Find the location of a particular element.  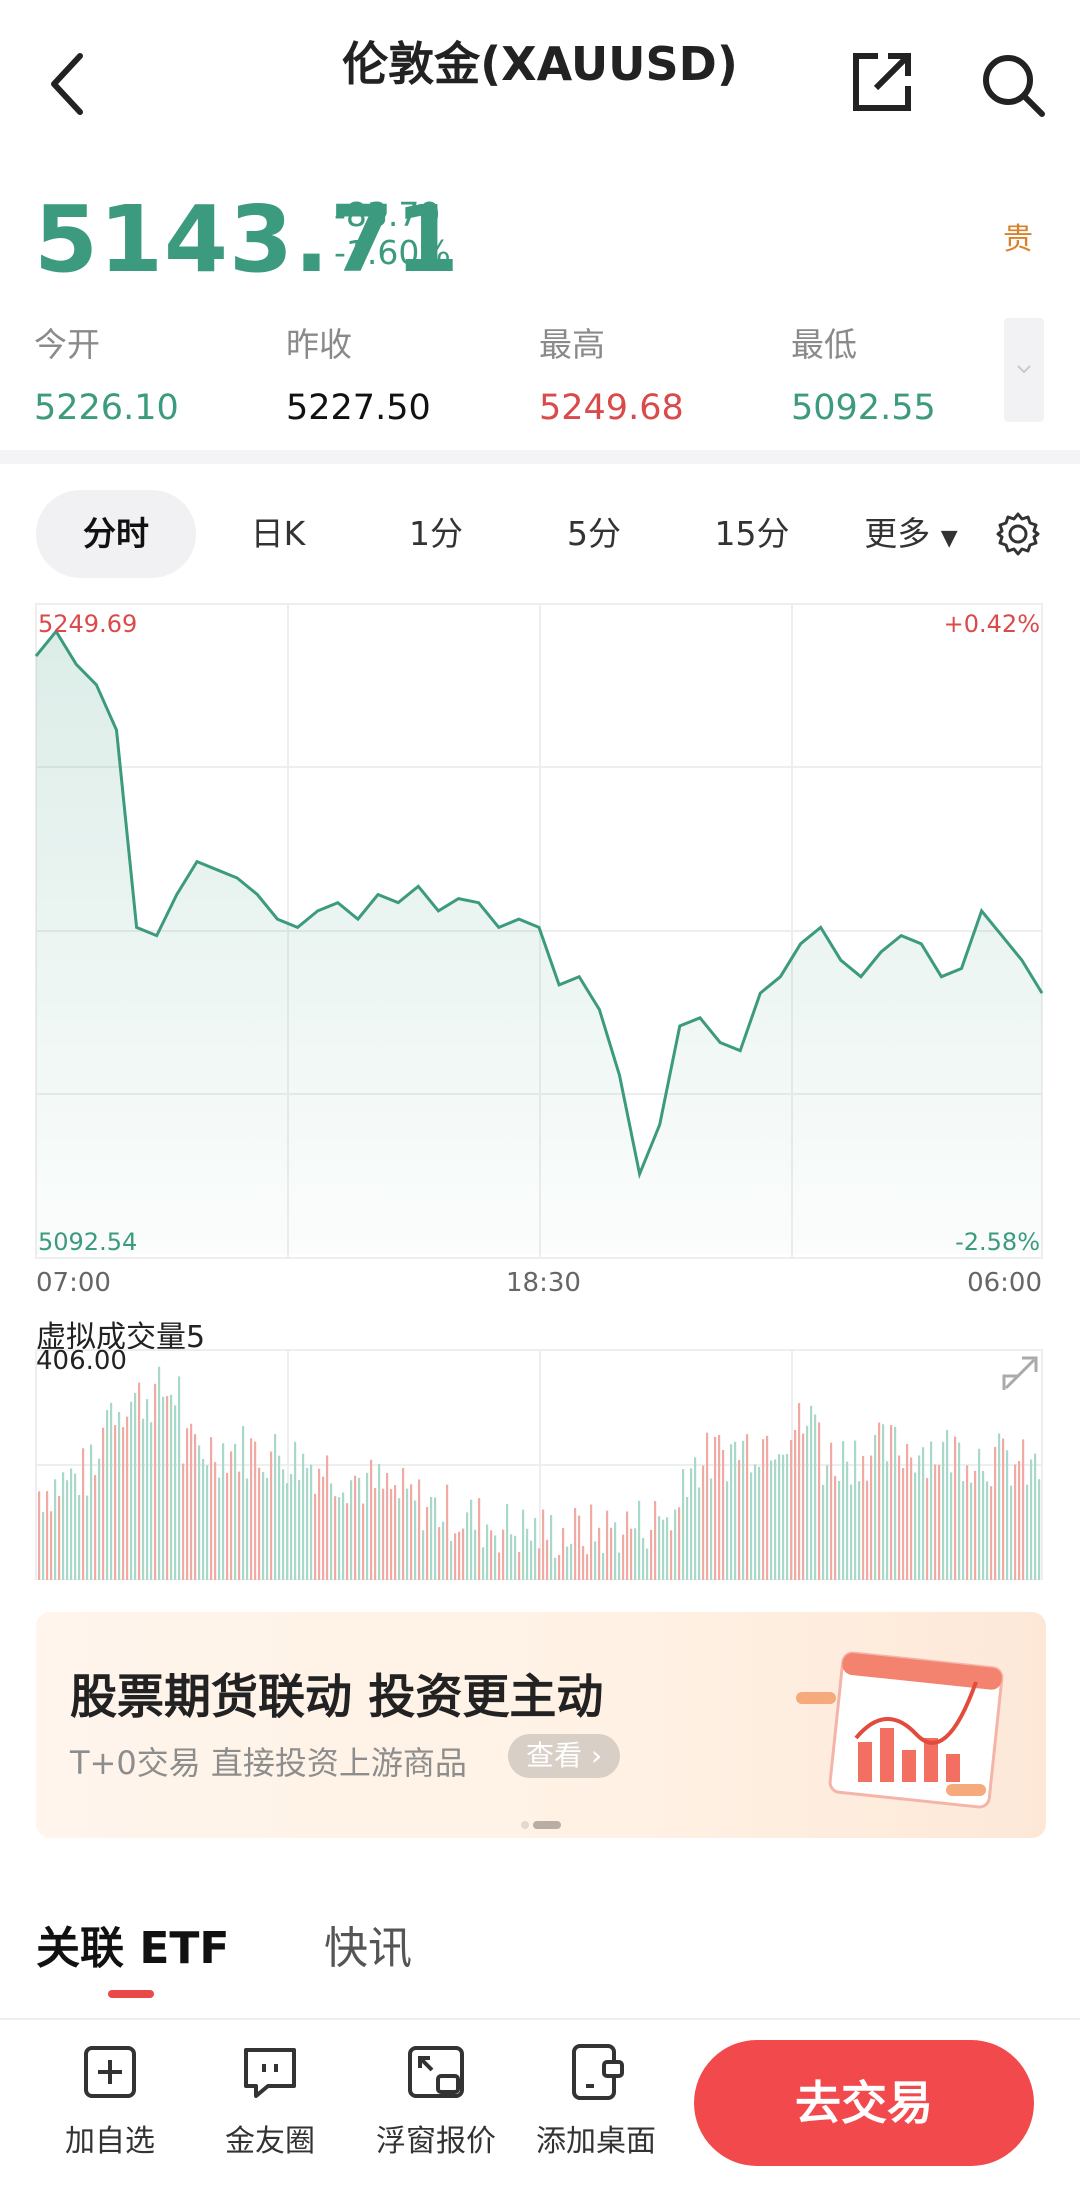

change-amount: -83.79 is located at coordinates (387, 214).